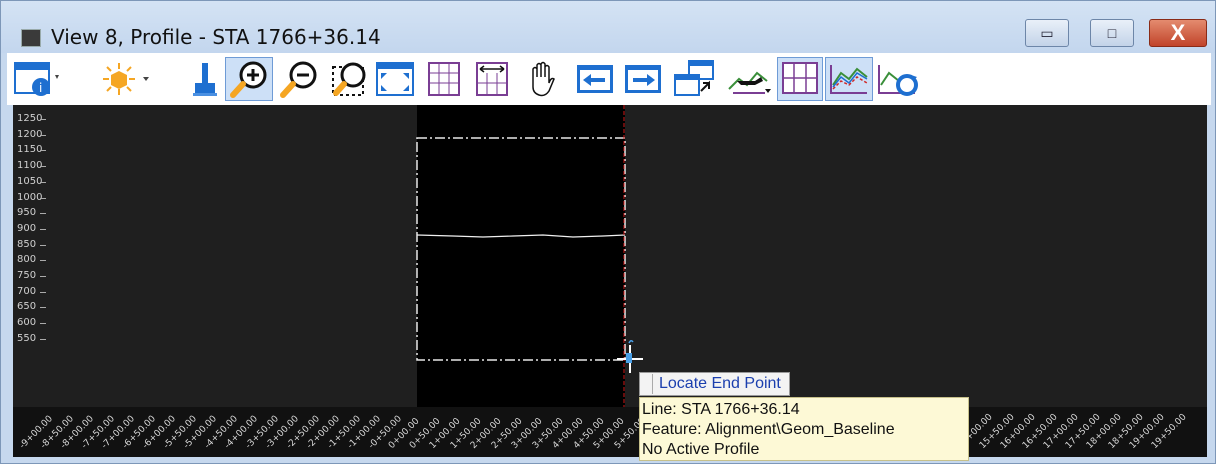  I want to click on maximize-button: □, so click(1112, 33).